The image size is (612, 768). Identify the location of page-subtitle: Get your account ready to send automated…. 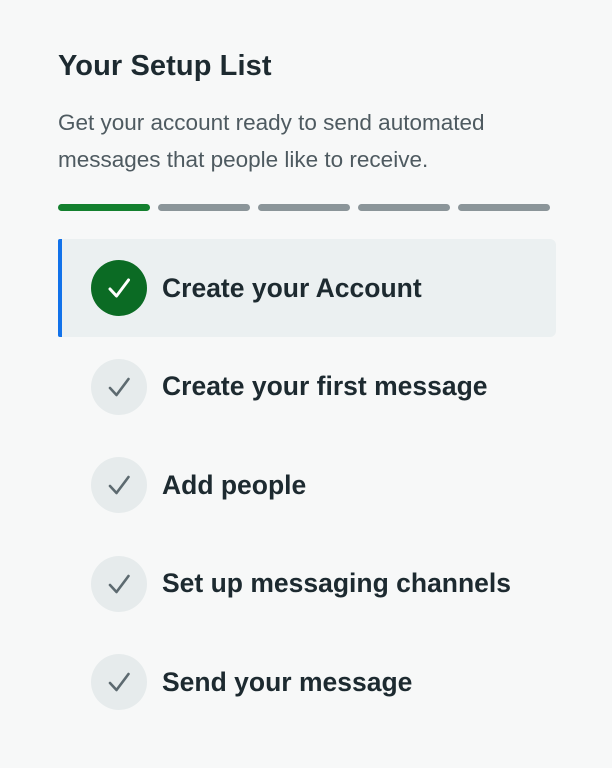
(271, 141).